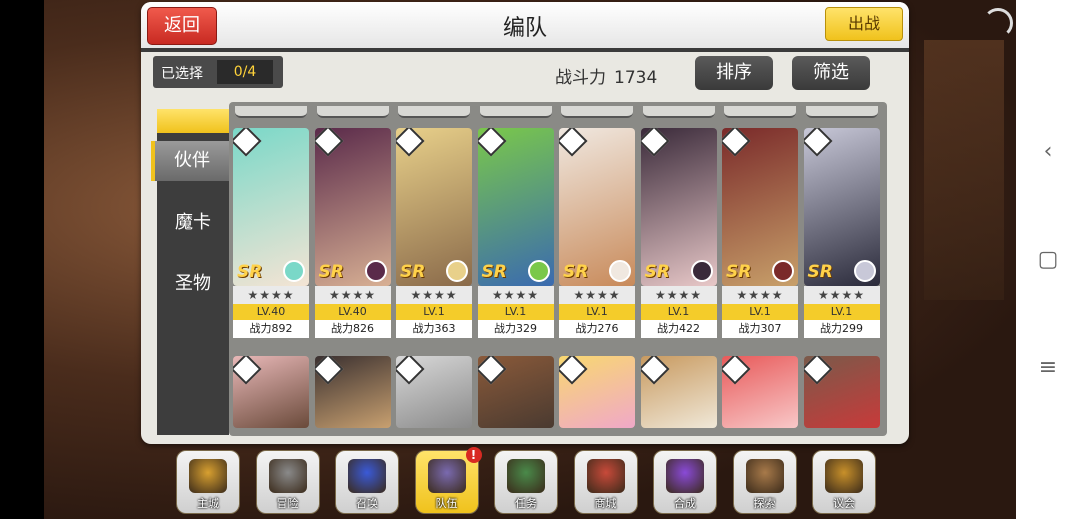 This screenshot has height=519, width=1080. Describe the element at coordinates (597, 233) in the screenshot. I see `character-card: SR ★★★★ LV.1 战力276` at that location.